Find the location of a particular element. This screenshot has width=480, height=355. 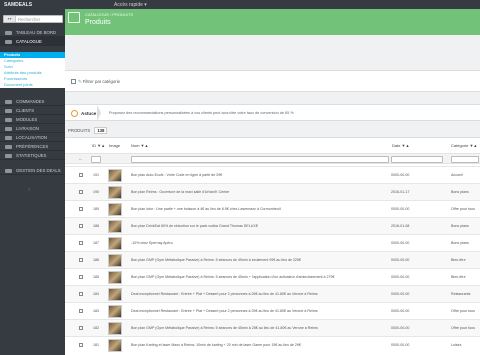

table-filter-row: -- is located at coordinates (272, 158).